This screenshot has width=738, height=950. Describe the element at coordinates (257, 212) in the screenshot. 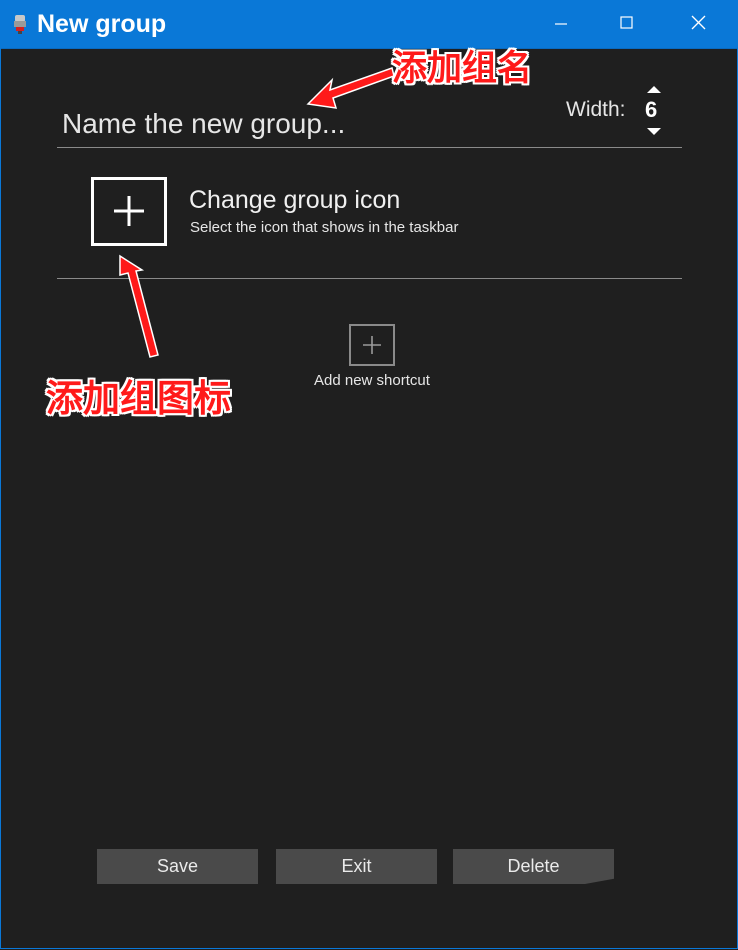

I see `annotation-arrows` at that location.